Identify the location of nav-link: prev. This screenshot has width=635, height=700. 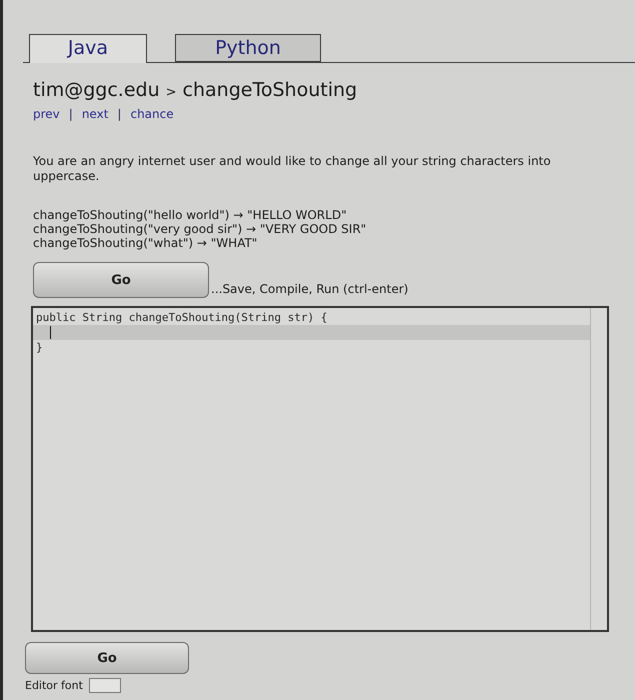
(46, 114).